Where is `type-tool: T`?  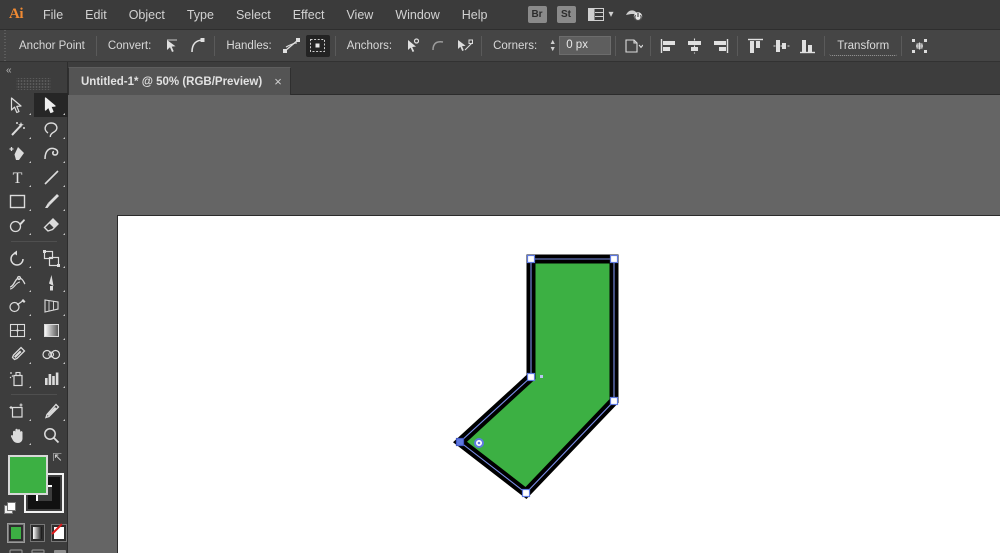
type-tool: T is located at coordinates (17, 177).